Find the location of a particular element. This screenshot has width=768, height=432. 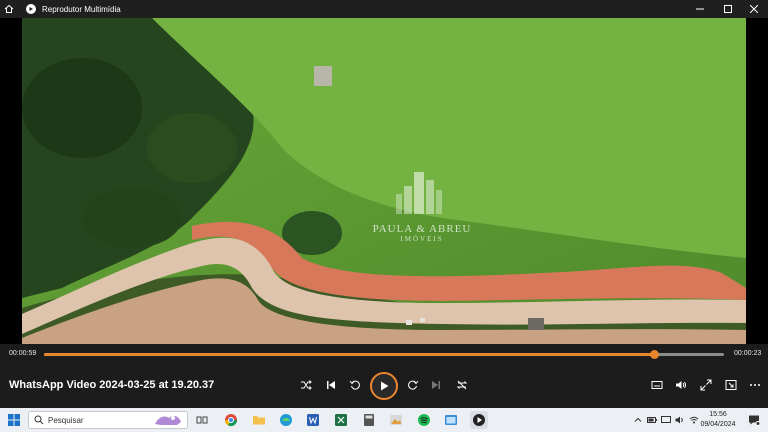

taskbar-excel is located at coordinates (341, 420).